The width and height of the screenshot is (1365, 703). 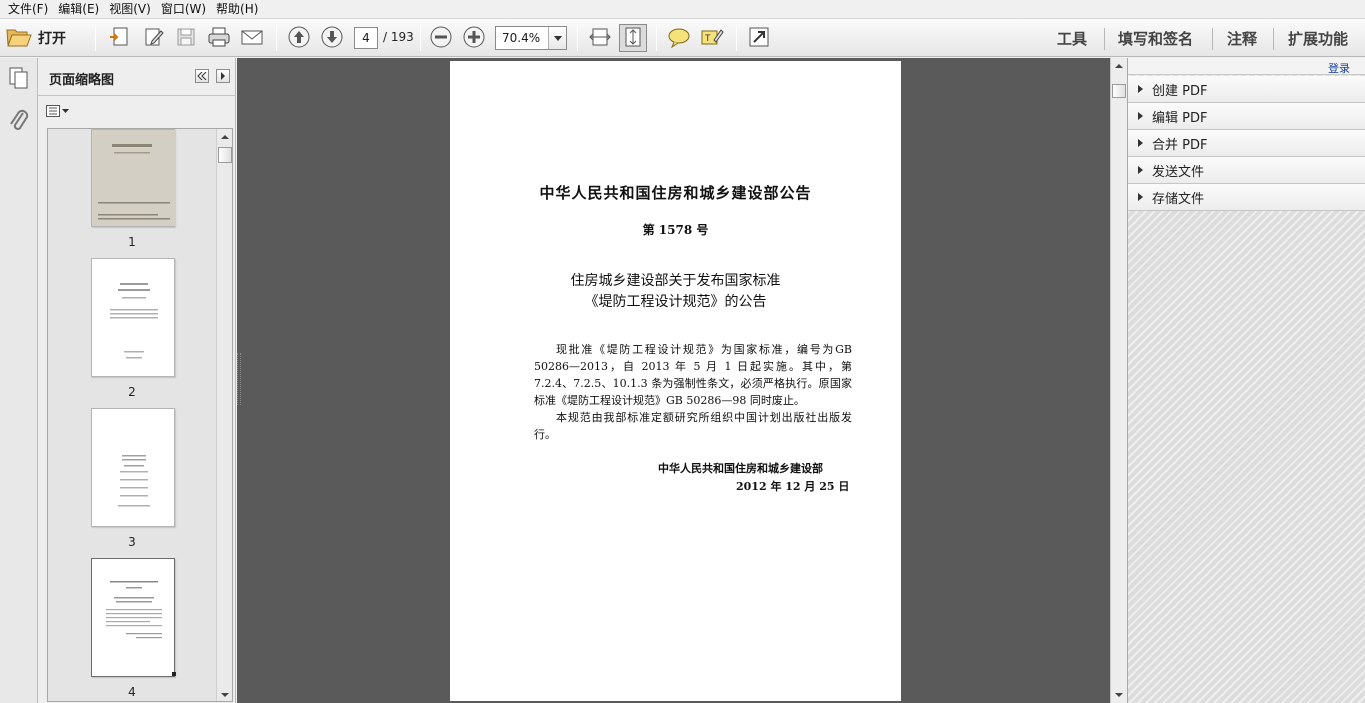 What do you see at coordinates (184, 9) in the screenshot?
I see `menu-window: 窗口(W)` at bounding box center [184, 9].